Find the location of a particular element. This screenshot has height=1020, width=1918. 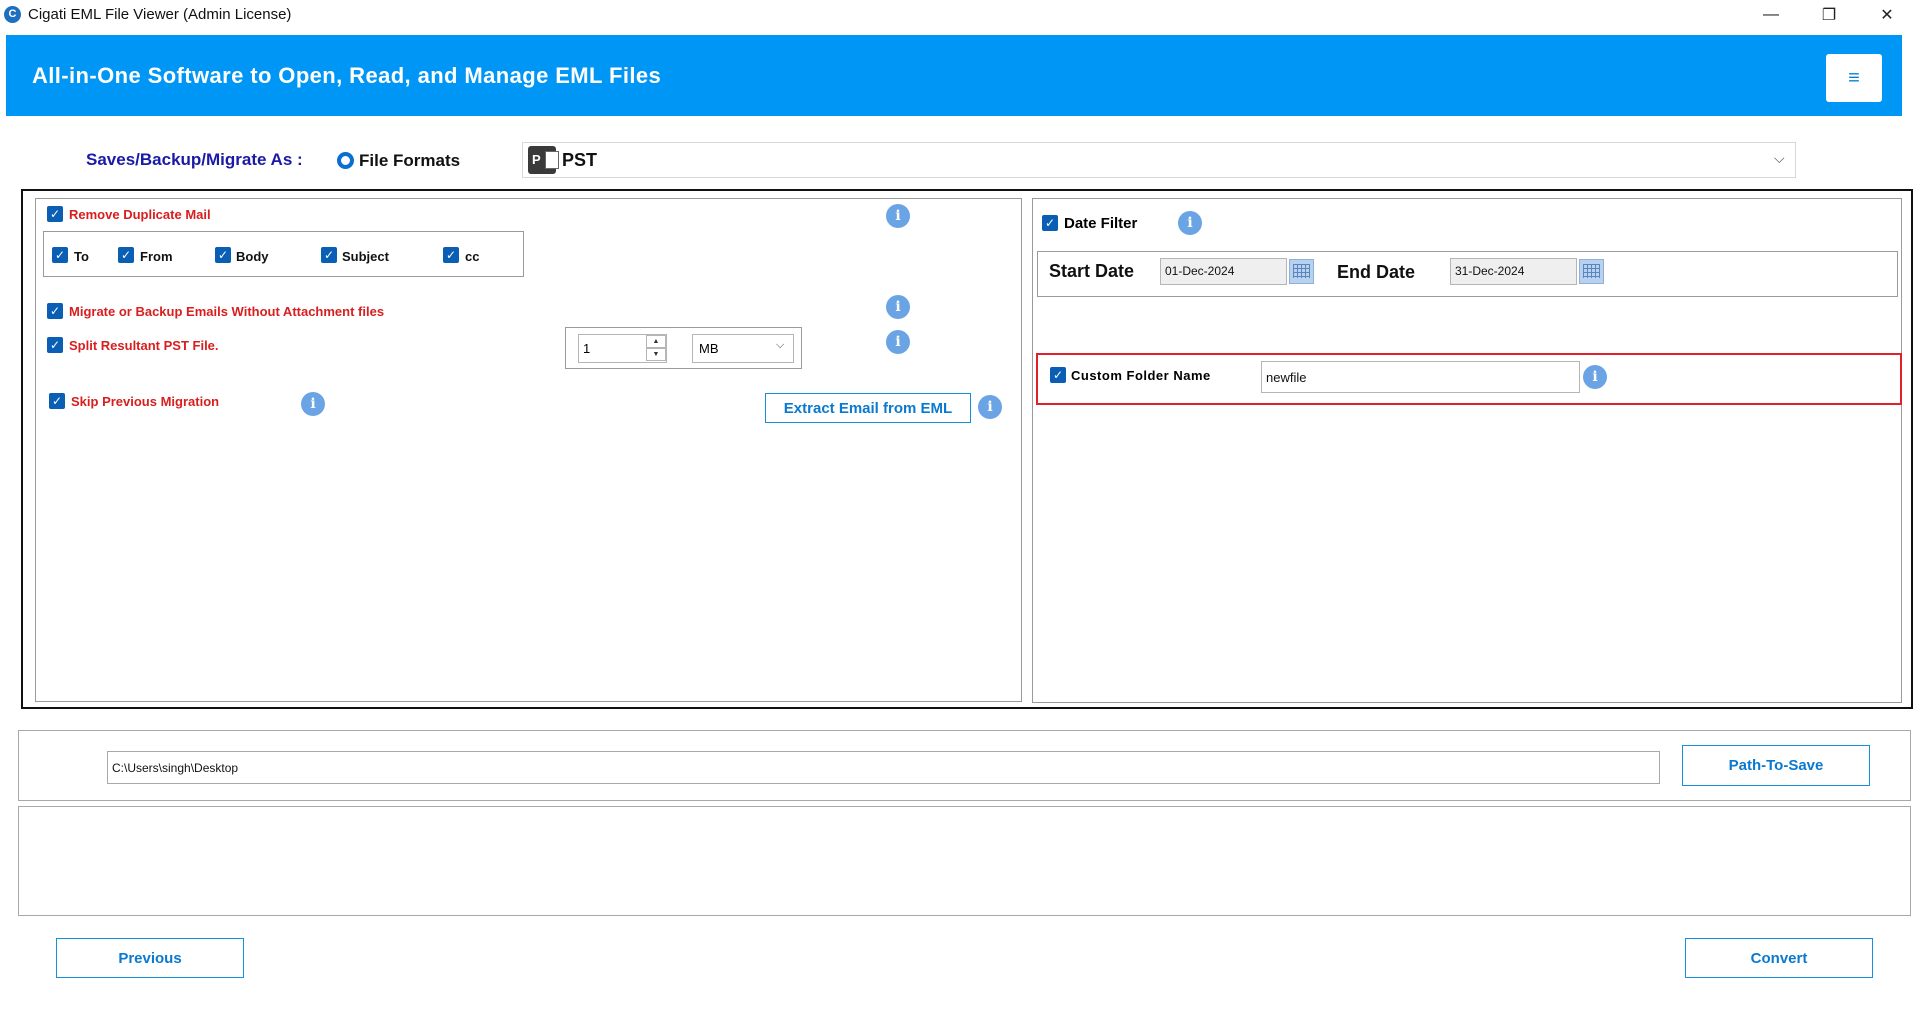

format-dropdown is located at coordinates (1159, 160).